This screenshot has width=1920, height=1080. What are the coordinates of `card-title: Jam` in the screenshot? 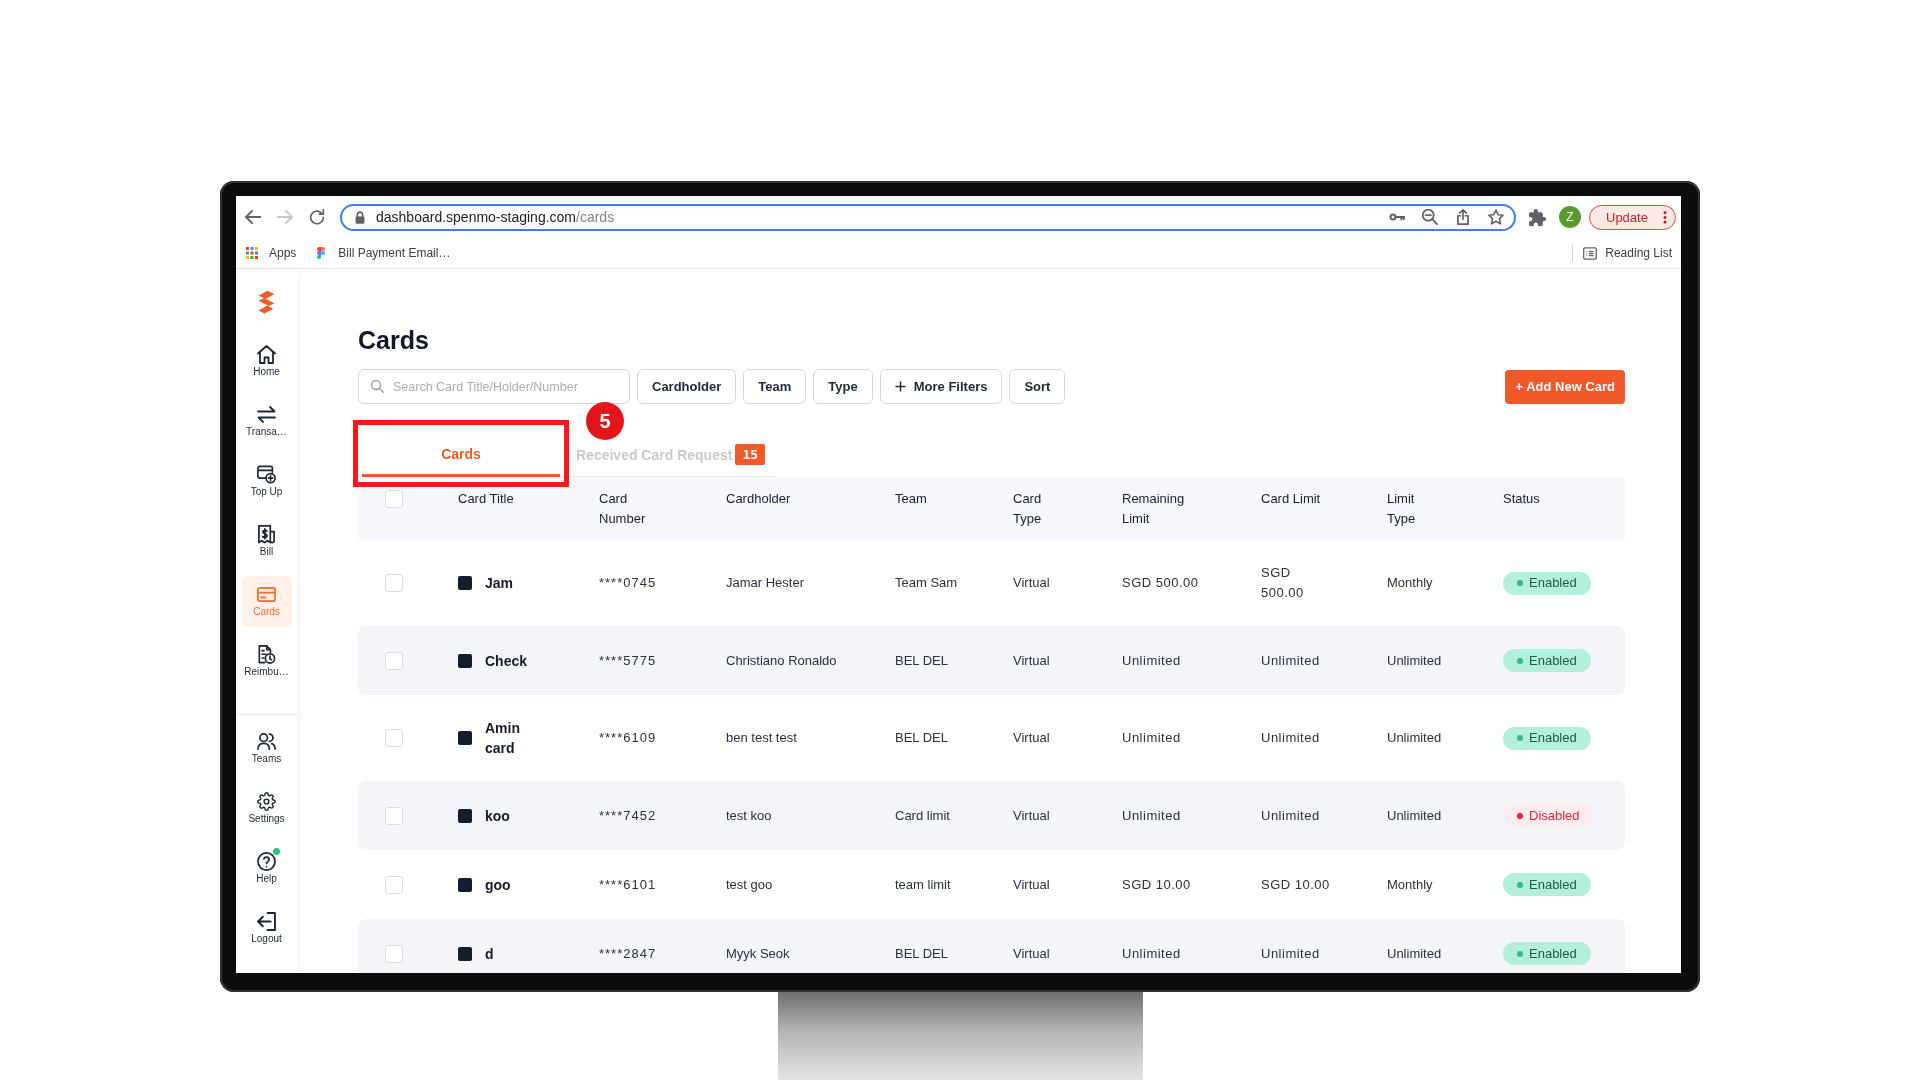 It's located at (499, 583).